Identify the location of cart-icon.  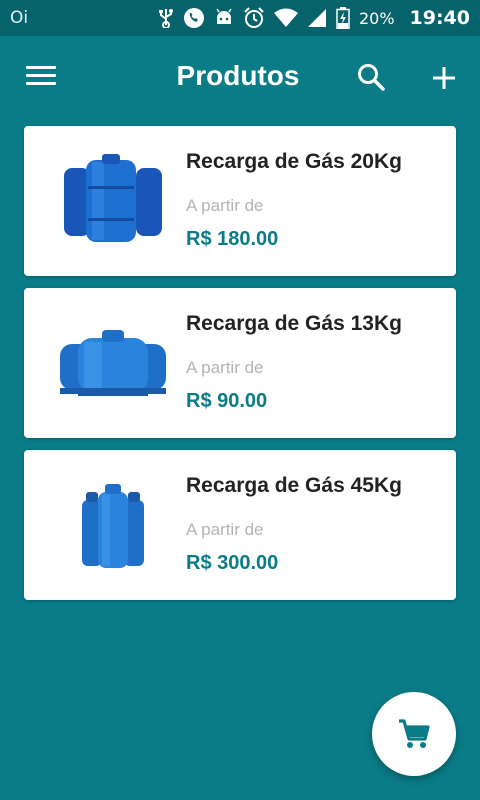
(414, 733).